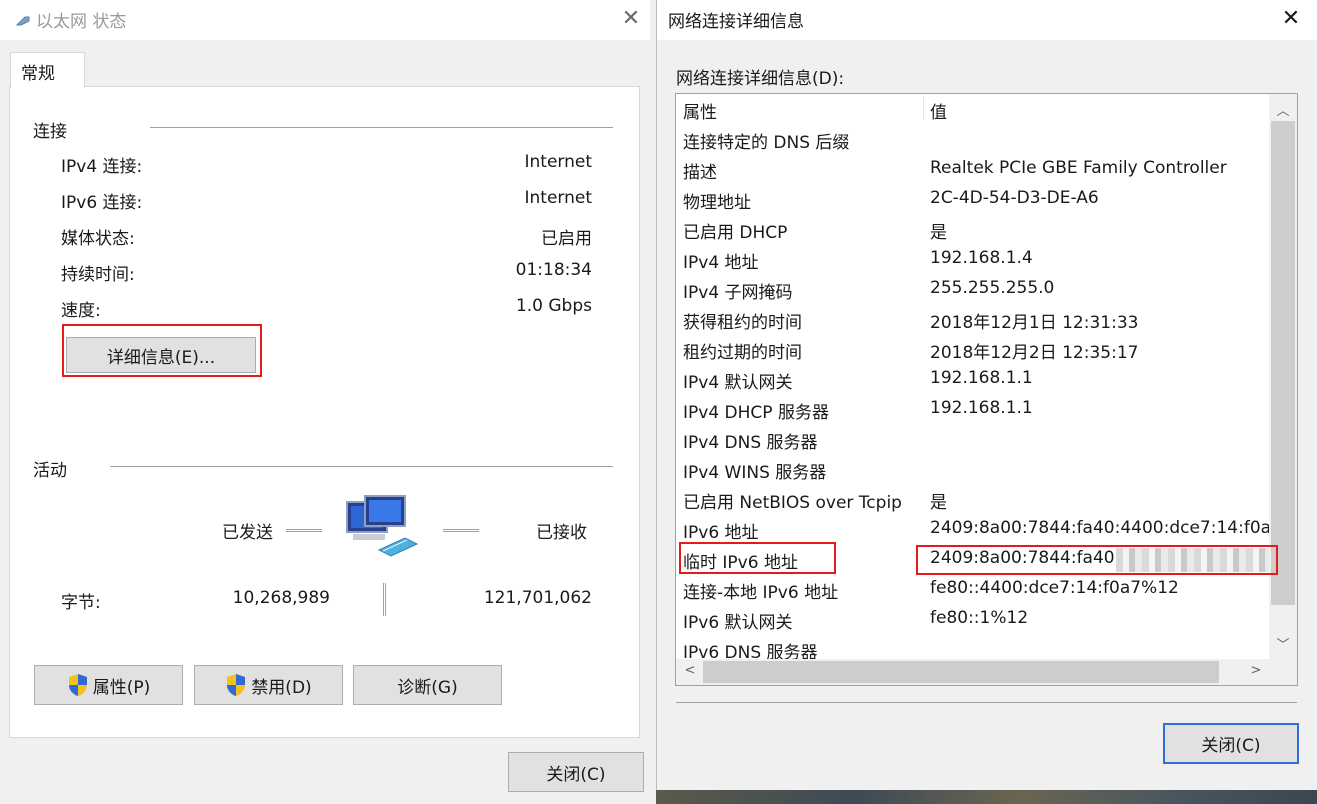 This screenshot has height=804, width=1317. Describe the element at coordinates (98, 239) in the screenshot. I see `media-state-label: 媒体状态:` at that location.